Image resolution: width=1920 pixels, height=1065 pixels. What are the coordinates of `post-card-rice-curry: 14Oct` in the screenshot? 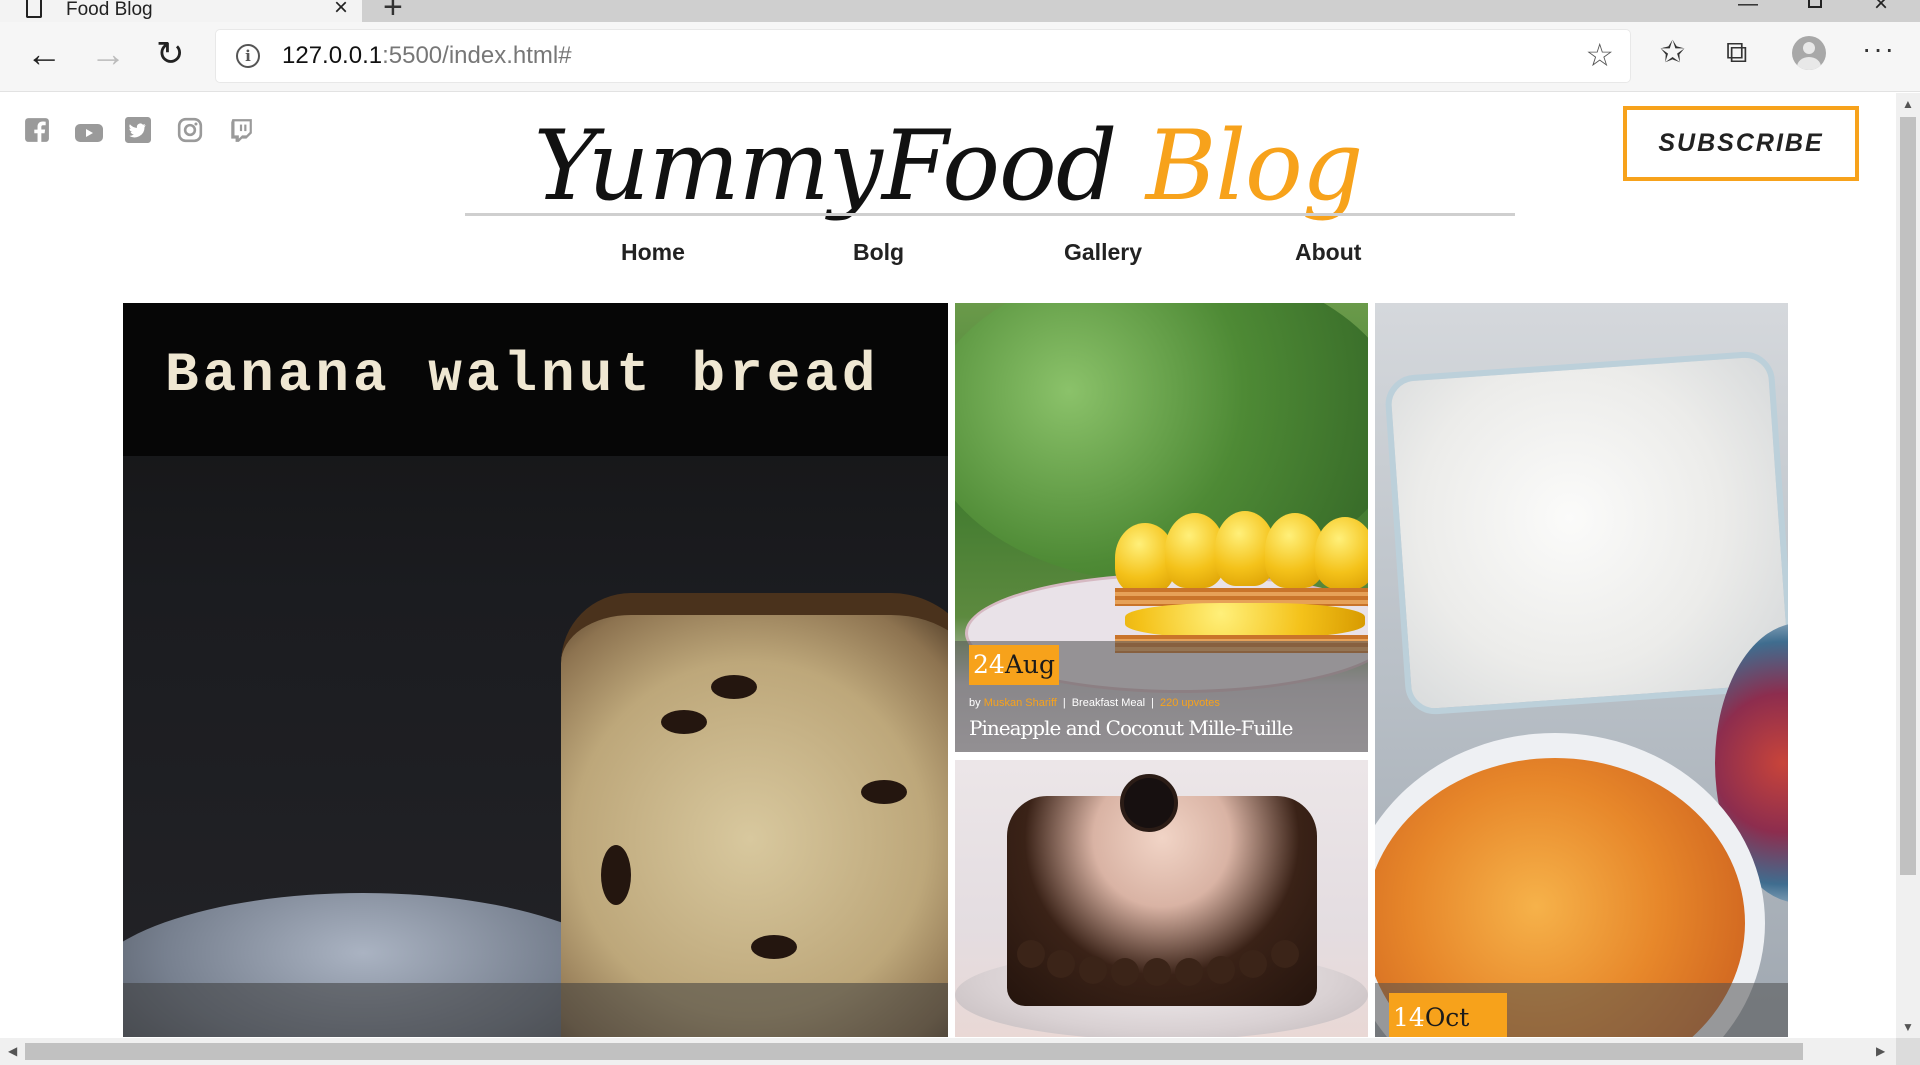 It's located at (1581, 670).